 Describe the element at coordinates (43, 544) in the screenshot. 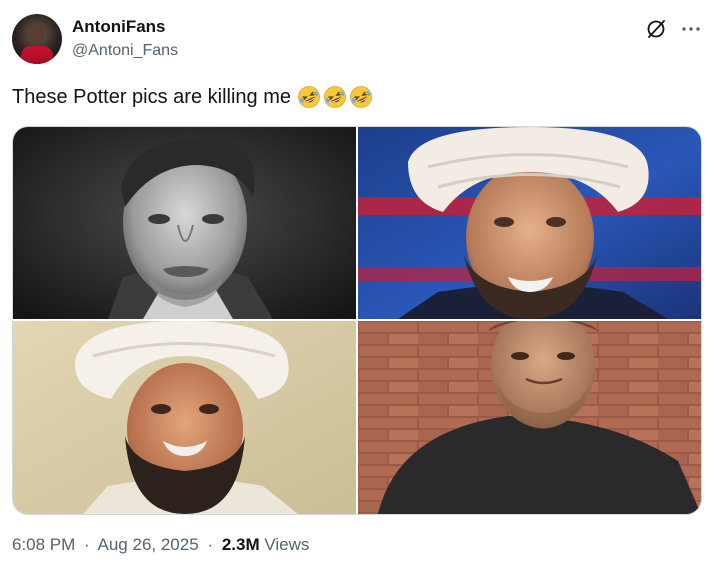

I see `post-time: 6:08 PM` at that location.